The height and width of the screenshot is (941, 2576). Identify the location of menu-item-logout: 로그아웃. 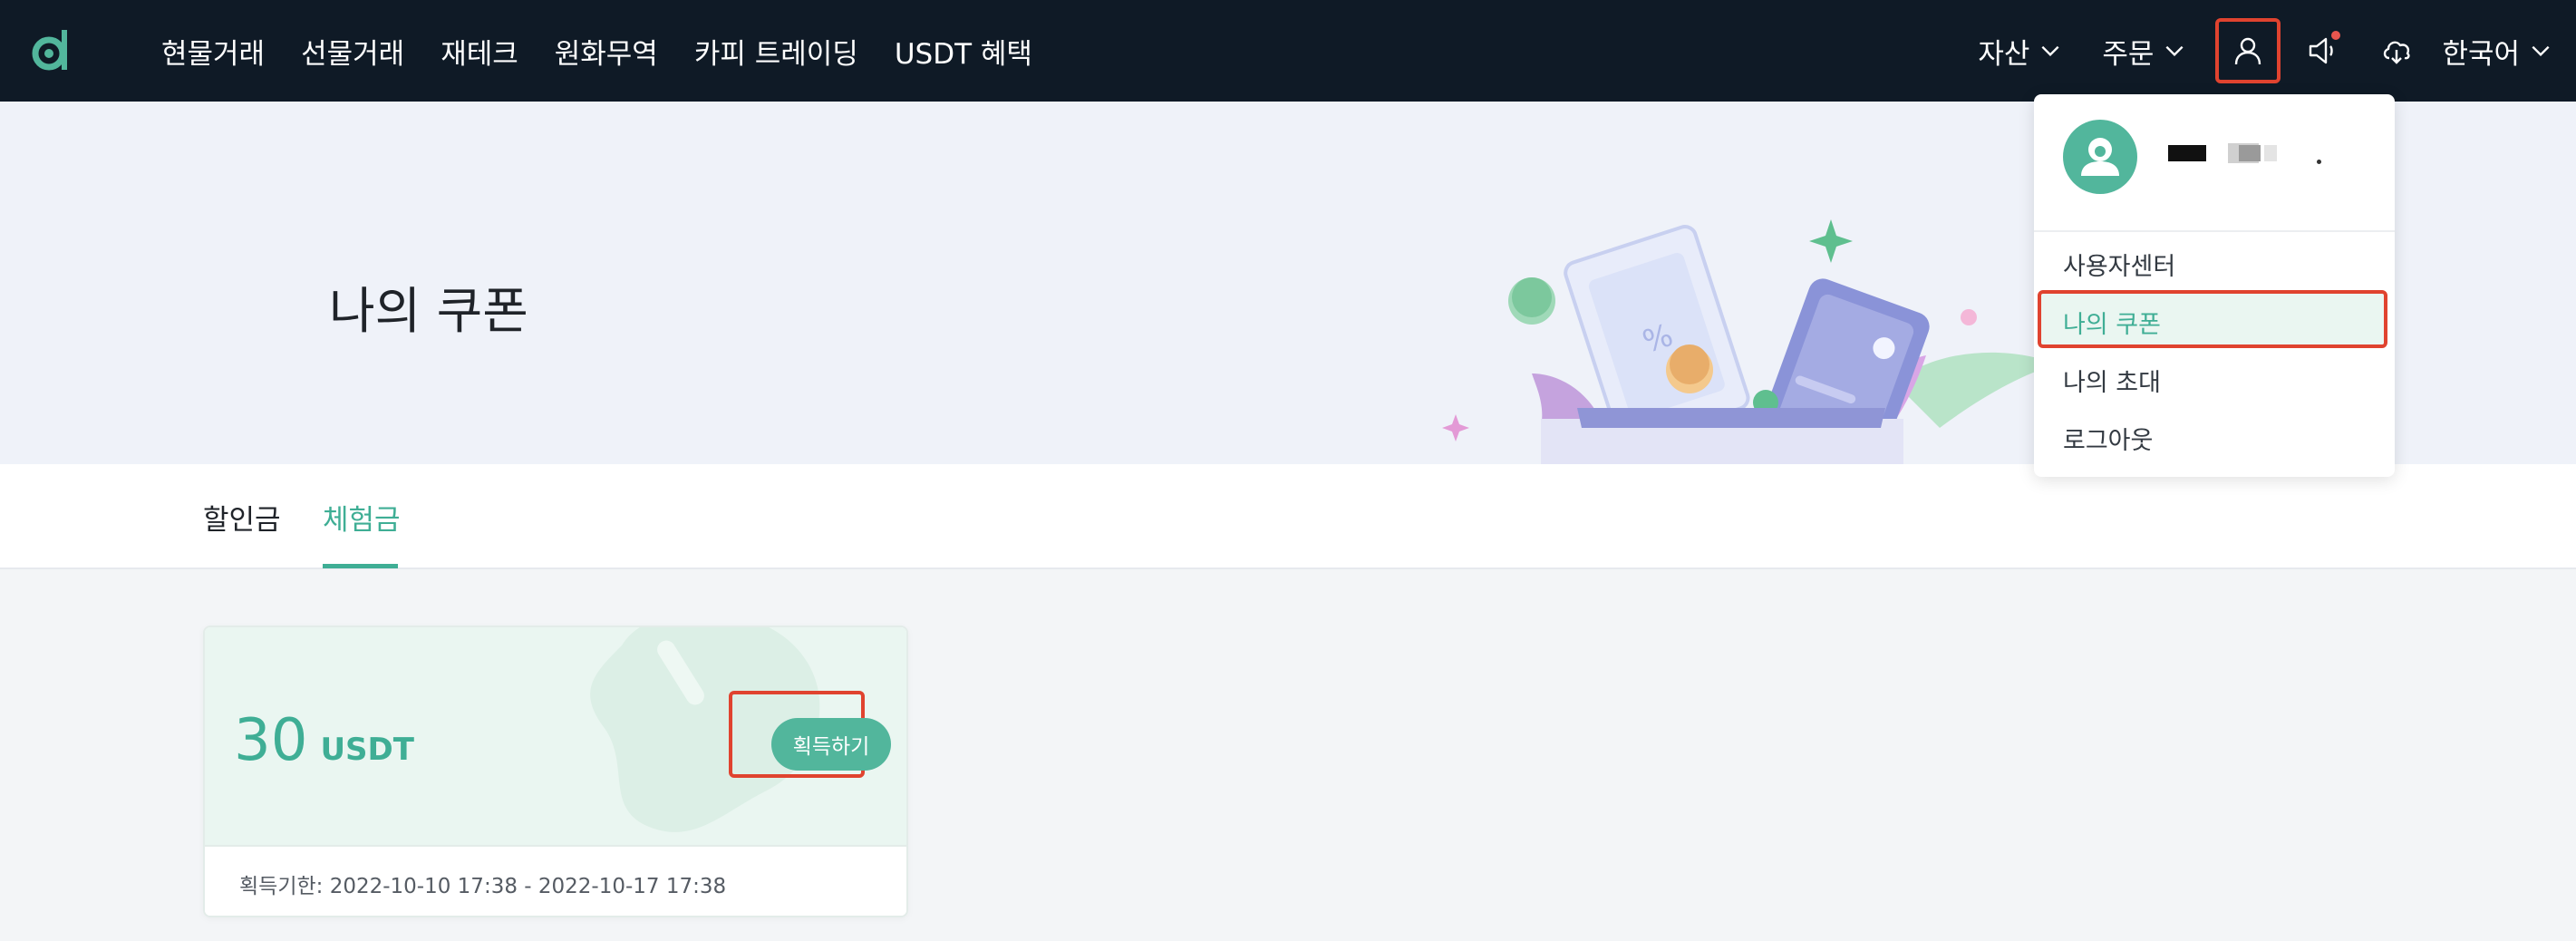
(2108, 439).